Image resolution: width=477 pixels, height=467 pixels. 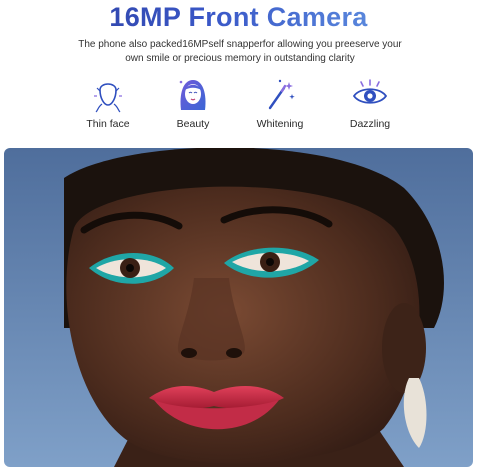 I want to click on feature-list: Thin face Beauty Whitening Dazzling, so click(x=238, y=104).